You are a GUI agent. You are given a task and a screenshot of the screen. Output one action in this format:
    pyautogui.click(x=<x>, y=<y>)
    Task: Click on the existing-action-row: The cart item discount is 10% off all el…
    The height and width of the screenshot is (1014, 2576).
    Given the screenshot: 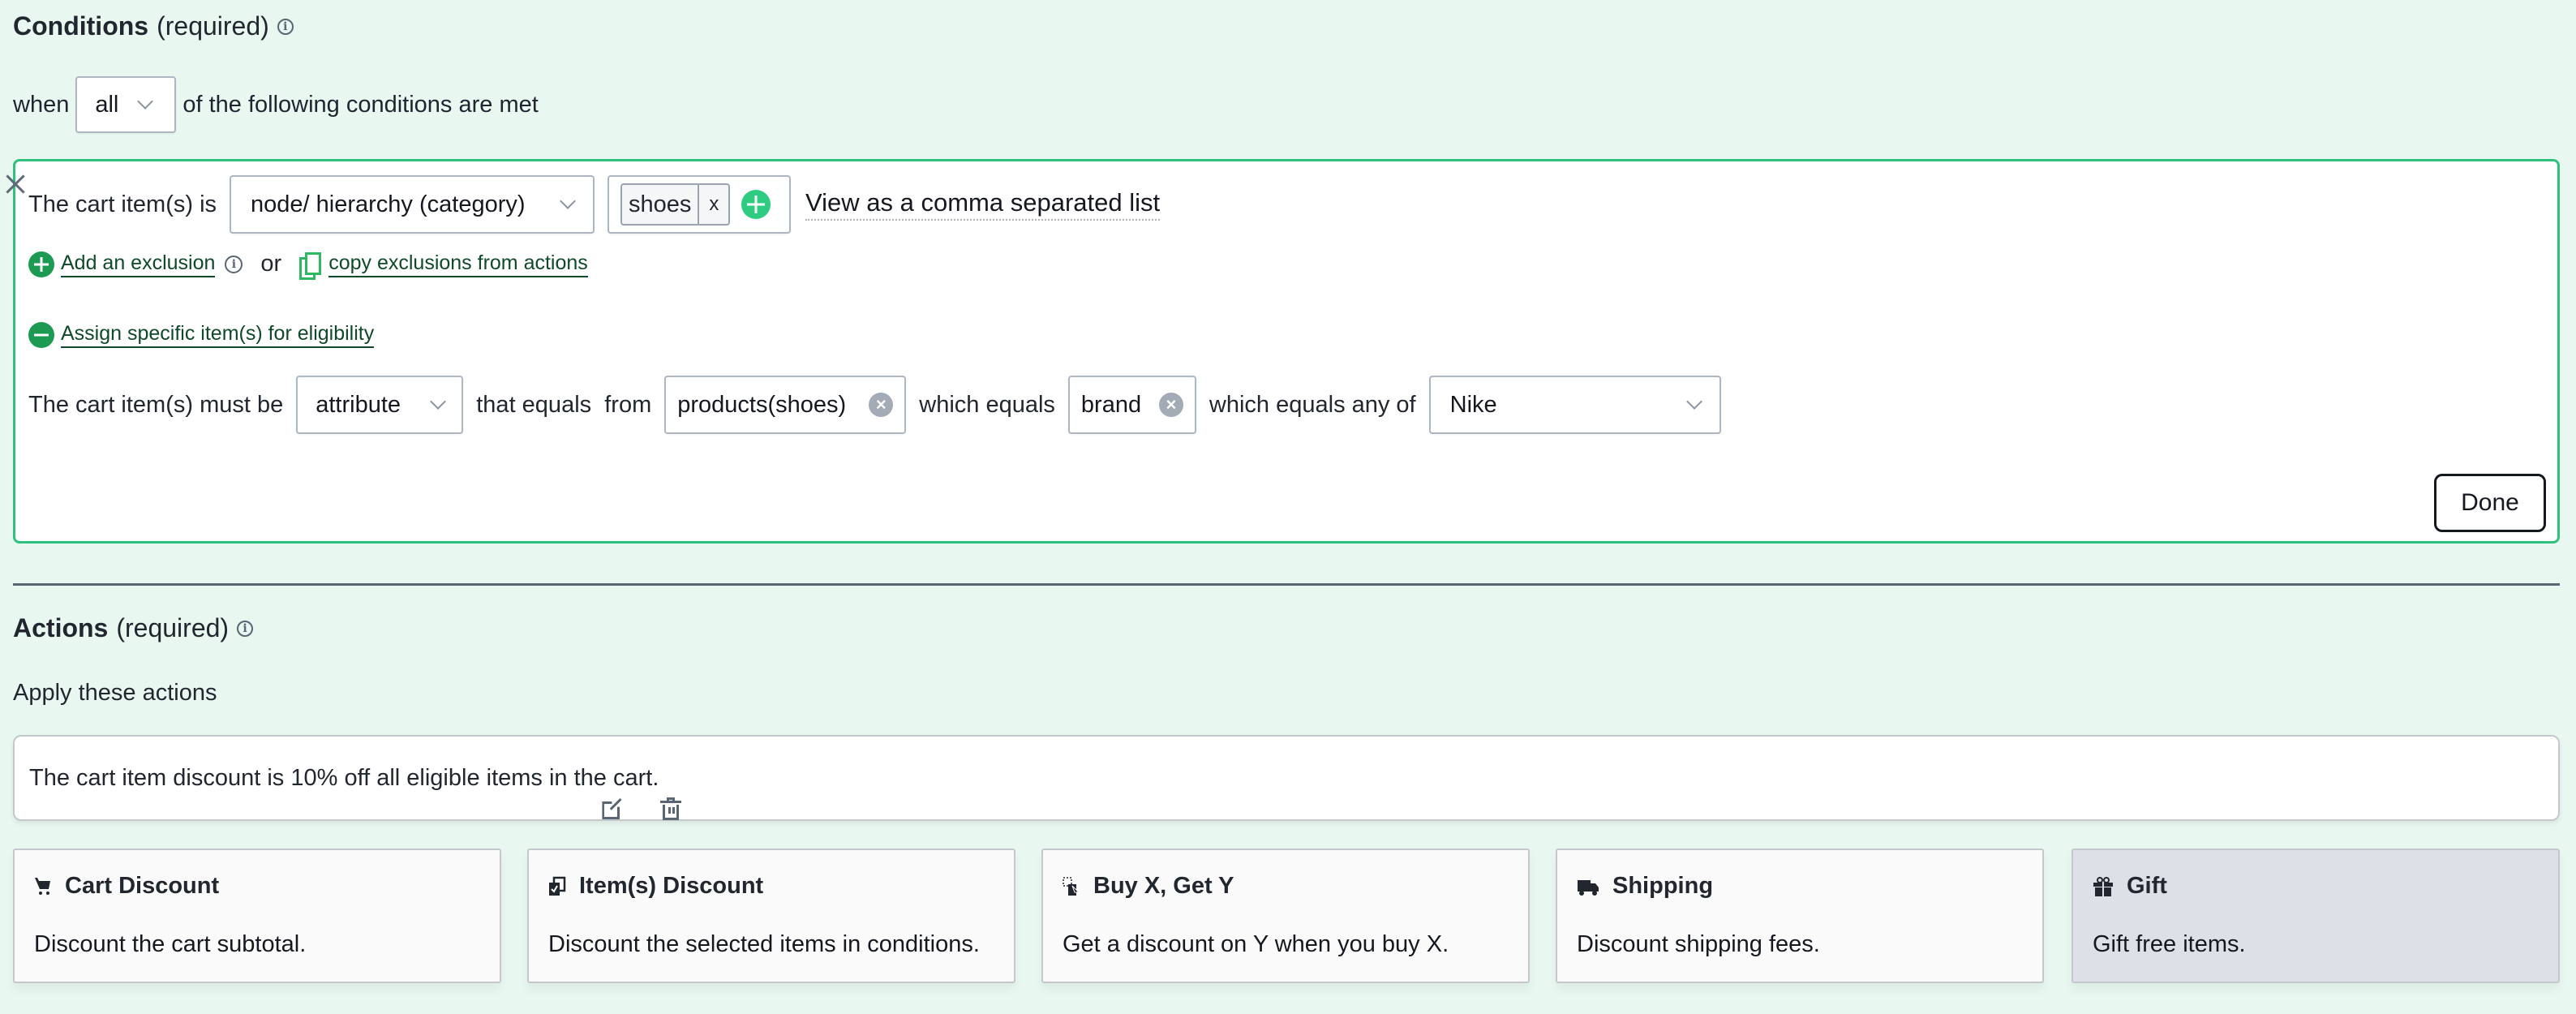 What is the action you would take?
    pyautogui.click(x=1286, y=778)
    